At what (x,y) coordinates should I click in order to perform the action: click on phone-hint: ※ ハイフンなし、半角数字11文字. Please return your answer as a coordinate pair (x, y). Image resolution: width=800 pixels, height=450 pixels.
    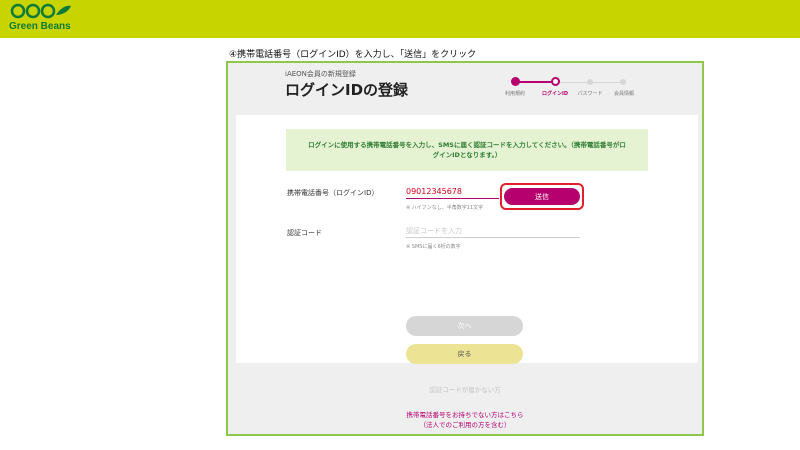
    Looking at the image, I should click on (445, 208).